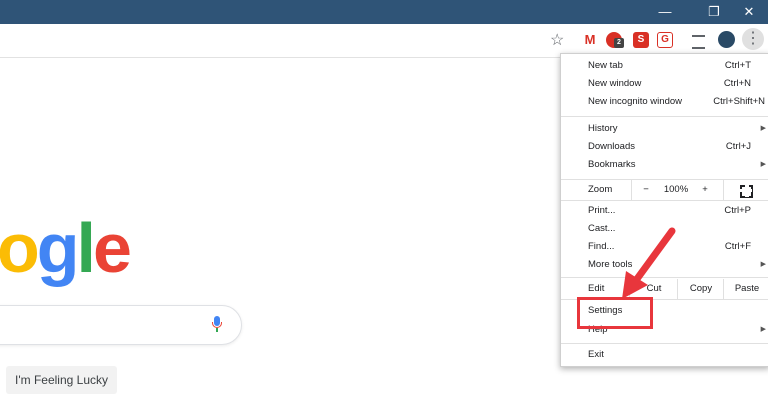 This screenshot has height=397, width=768. What do you see at coordinates (596, 288) in the screenshot?
I see `edit-label: Edit` at bounding box center [596, 288].